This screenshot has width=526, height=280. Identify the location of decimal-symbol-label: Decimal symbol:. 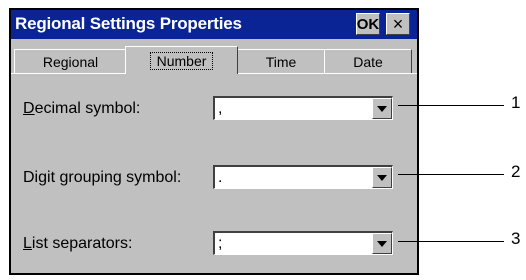
(82, 108).